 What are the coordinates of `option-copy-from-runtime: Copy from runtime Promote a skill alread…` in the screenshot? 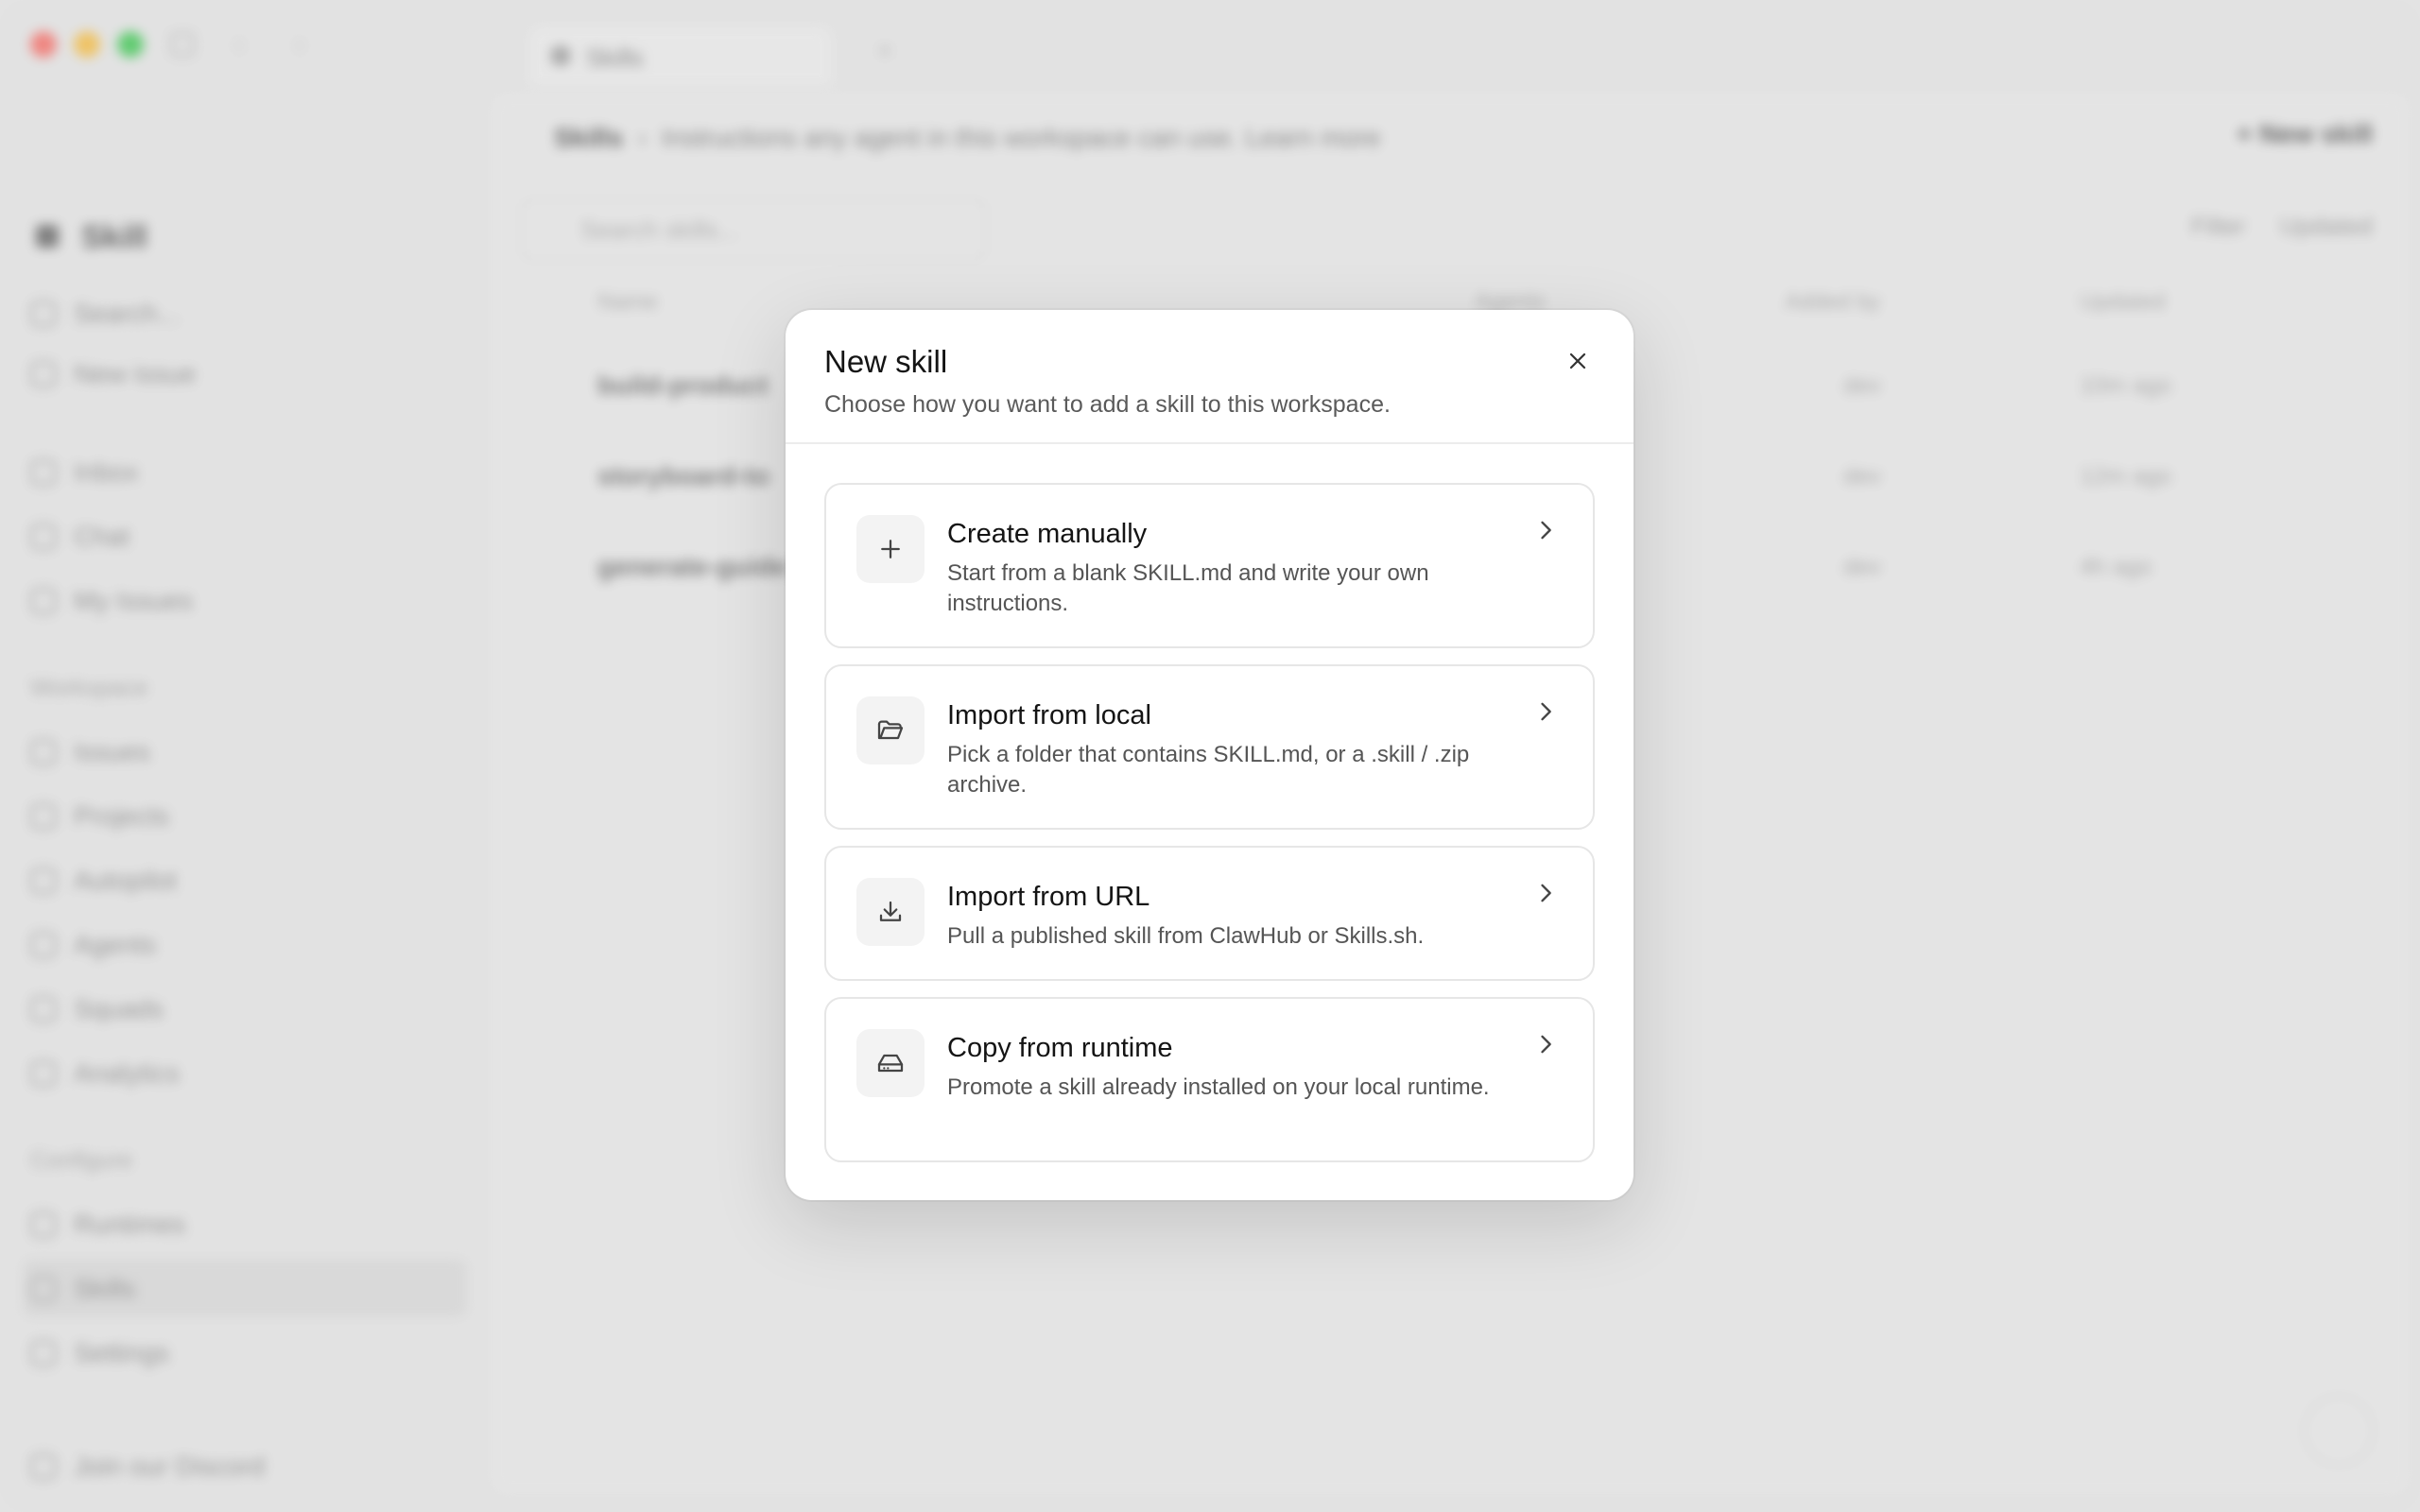 It's located at (1210, 1079).